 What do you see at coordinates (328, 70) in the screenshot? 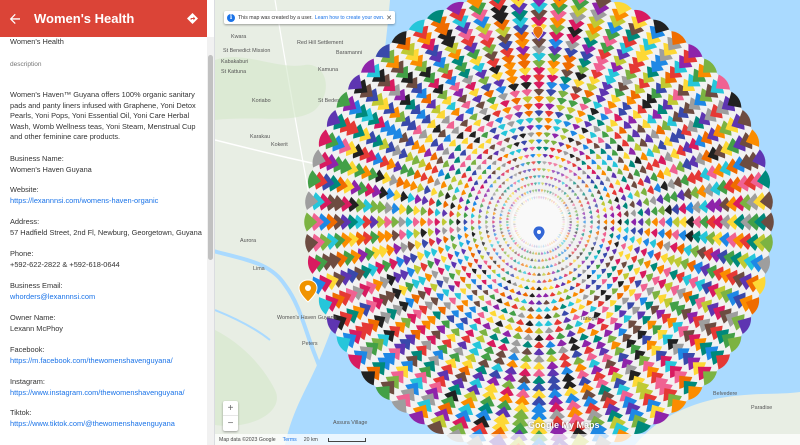
I see `place-label: Kamuna` at bounding box center [328, 70].